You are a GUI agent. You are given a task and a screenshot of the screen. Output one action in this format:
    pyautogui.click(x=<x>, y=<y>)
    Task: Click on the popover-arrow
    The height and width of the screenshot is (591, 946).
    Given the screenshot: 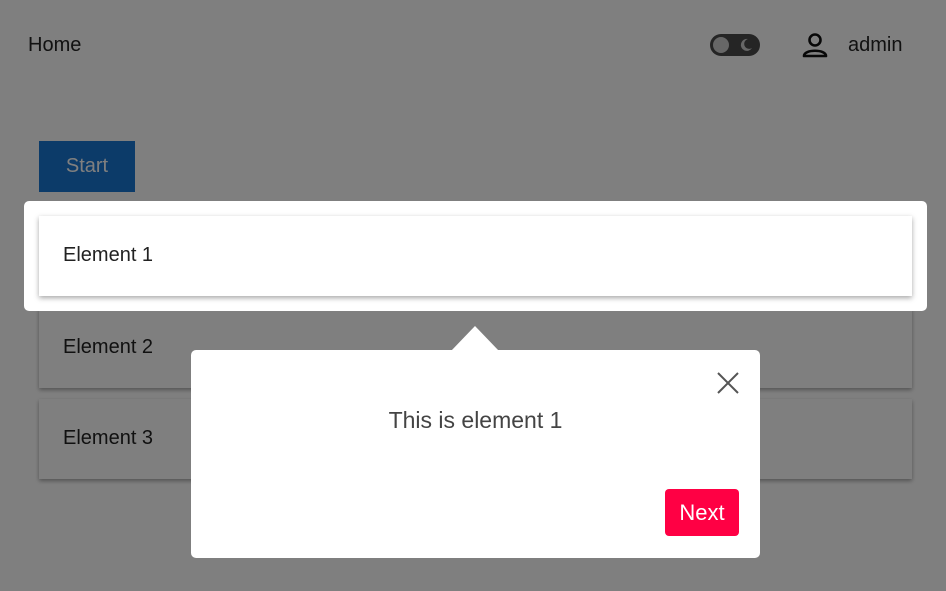 What is the action you would take?
    pyautogui.click(x=475, y=338)
    